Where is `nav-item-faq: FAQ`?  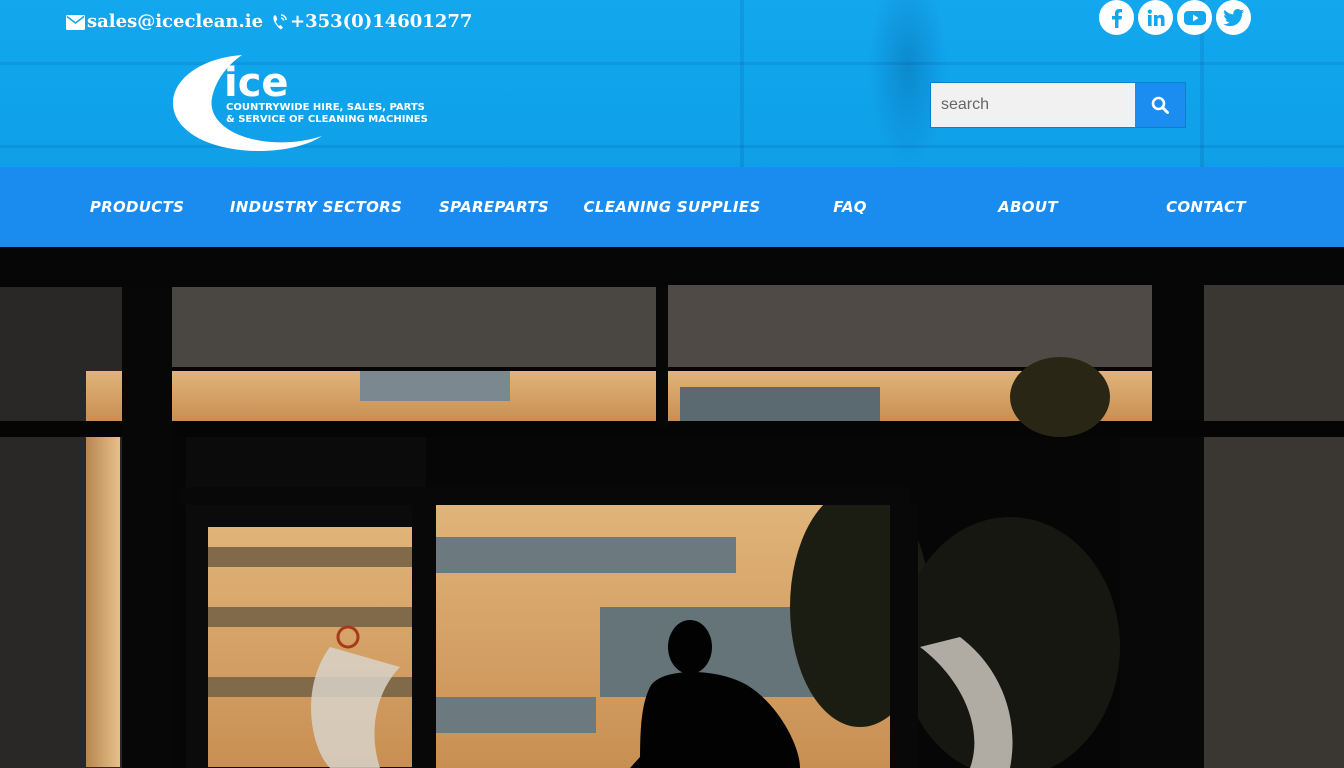
nav-item-faq: FAQ is located at coordinates (850, 207).